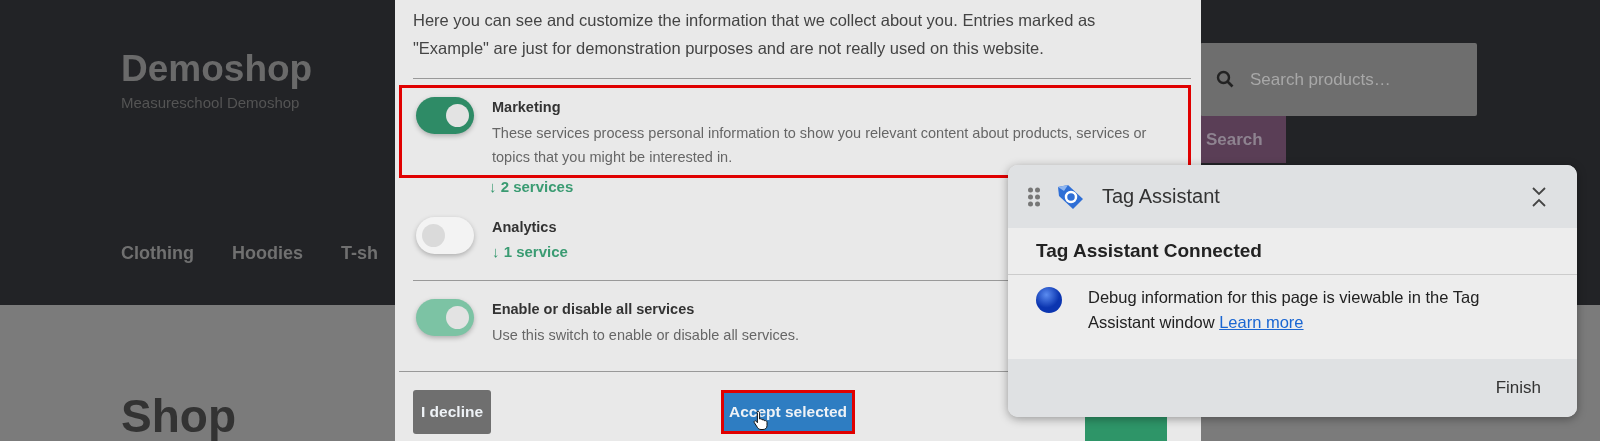 This screenshot has width=1600, height=441. I want to click on tag-logo-icon, so click(1071, 196).